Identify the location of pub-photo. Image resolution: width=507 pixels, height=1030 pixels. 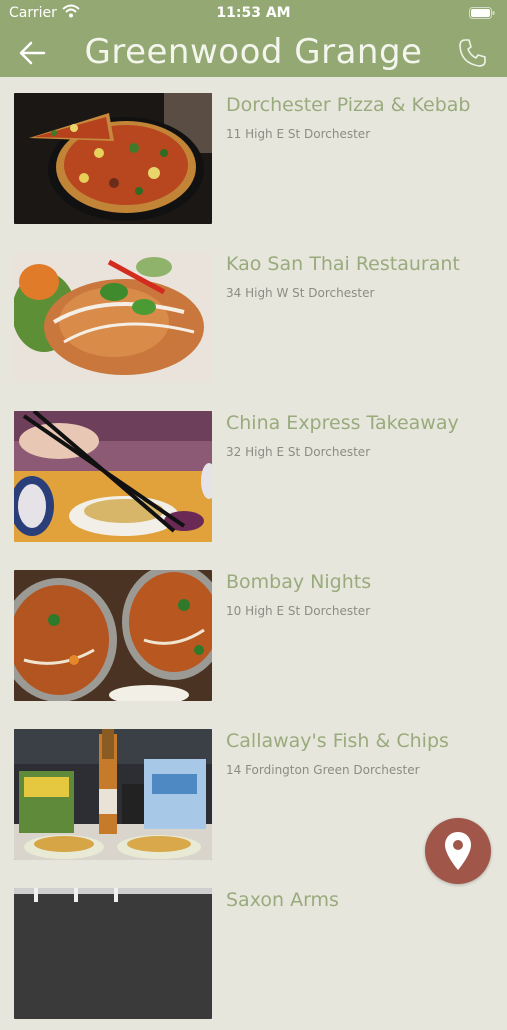
(113, 953).